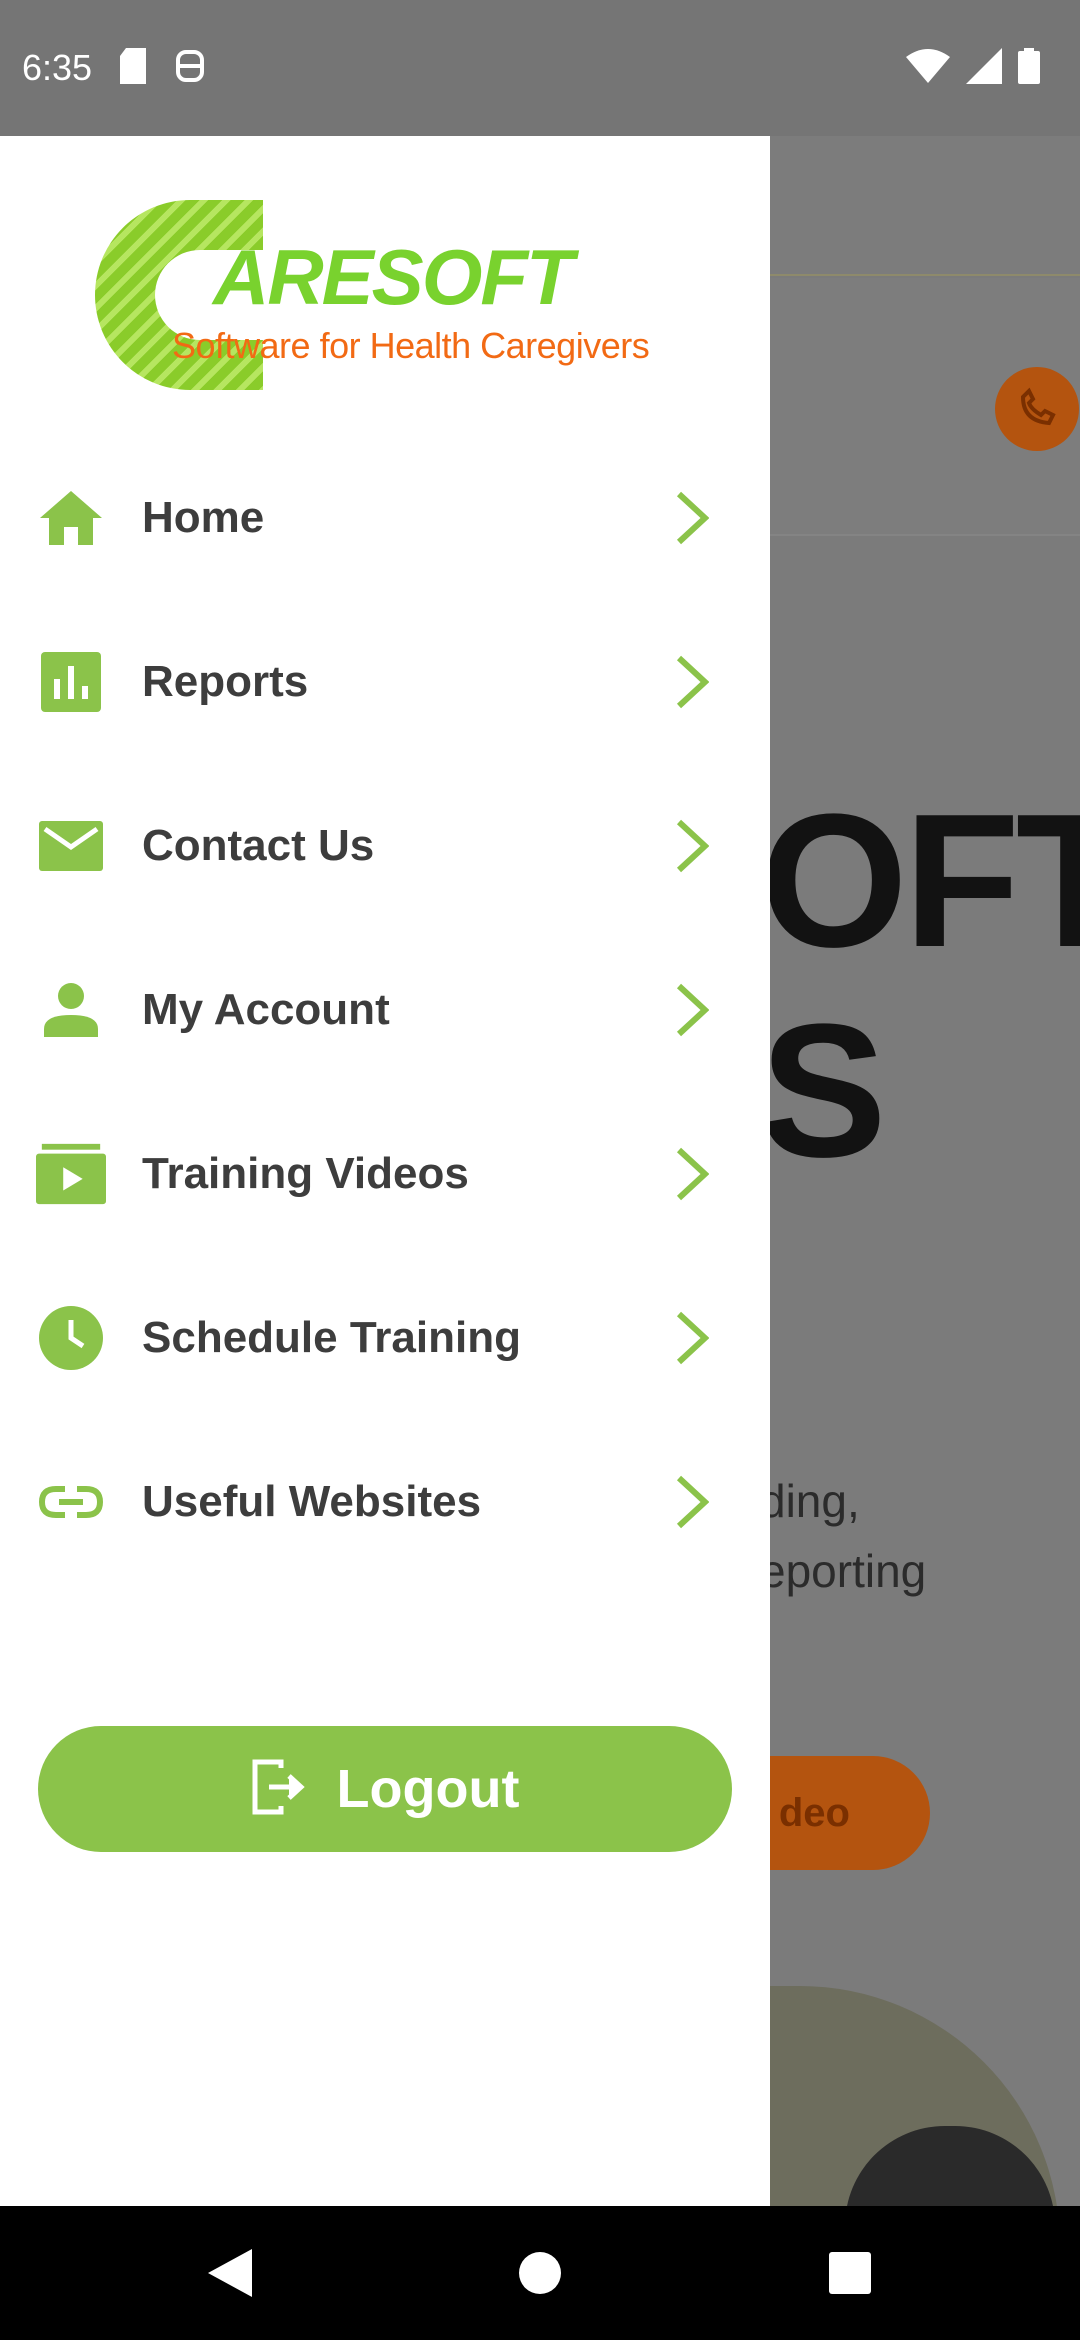 This screenshot has width=1080, height=2340. What do you see at coordinates (1029, 68) in the screenshot?
I see `battery-icon` at bounding box center [1029, 68].